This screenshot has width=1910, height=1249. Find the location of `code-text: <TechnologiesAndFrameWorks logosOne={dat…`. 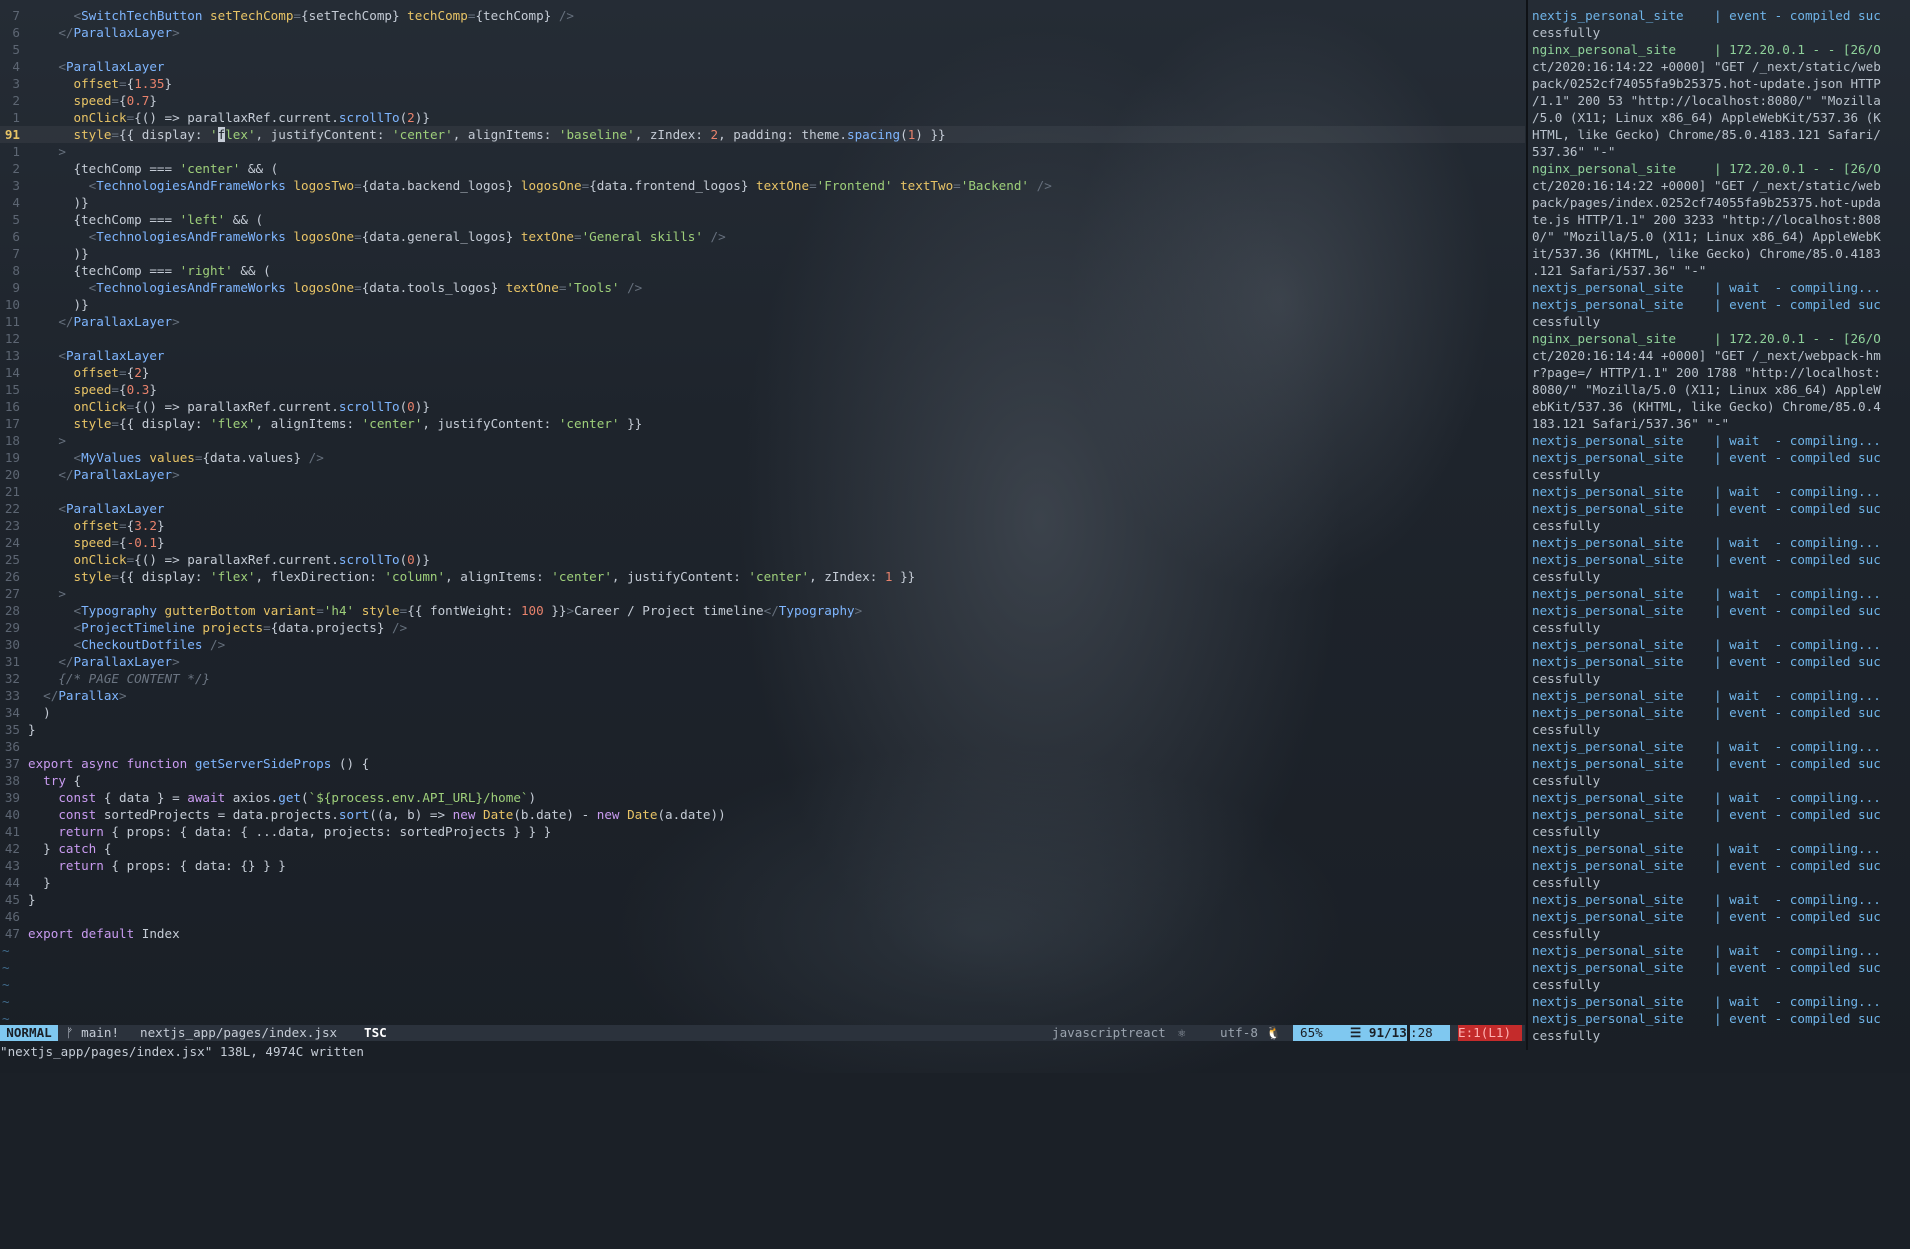

code-text: <TechnologiesAndFrameWorks logosOne={dat… is located at coordinates (377, 236).